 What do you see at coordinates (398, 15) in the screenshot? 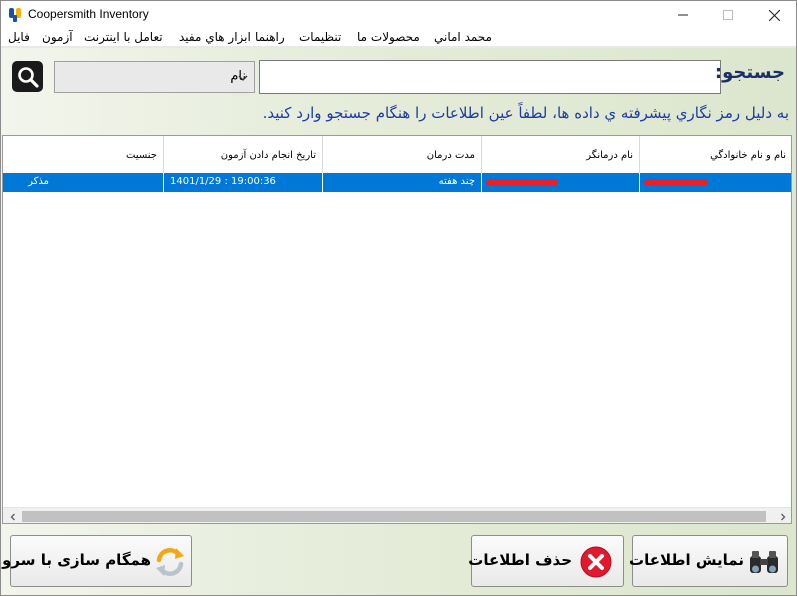
I see `title-bar: Coopersmith Inventory` at bounding box center [398, 15].